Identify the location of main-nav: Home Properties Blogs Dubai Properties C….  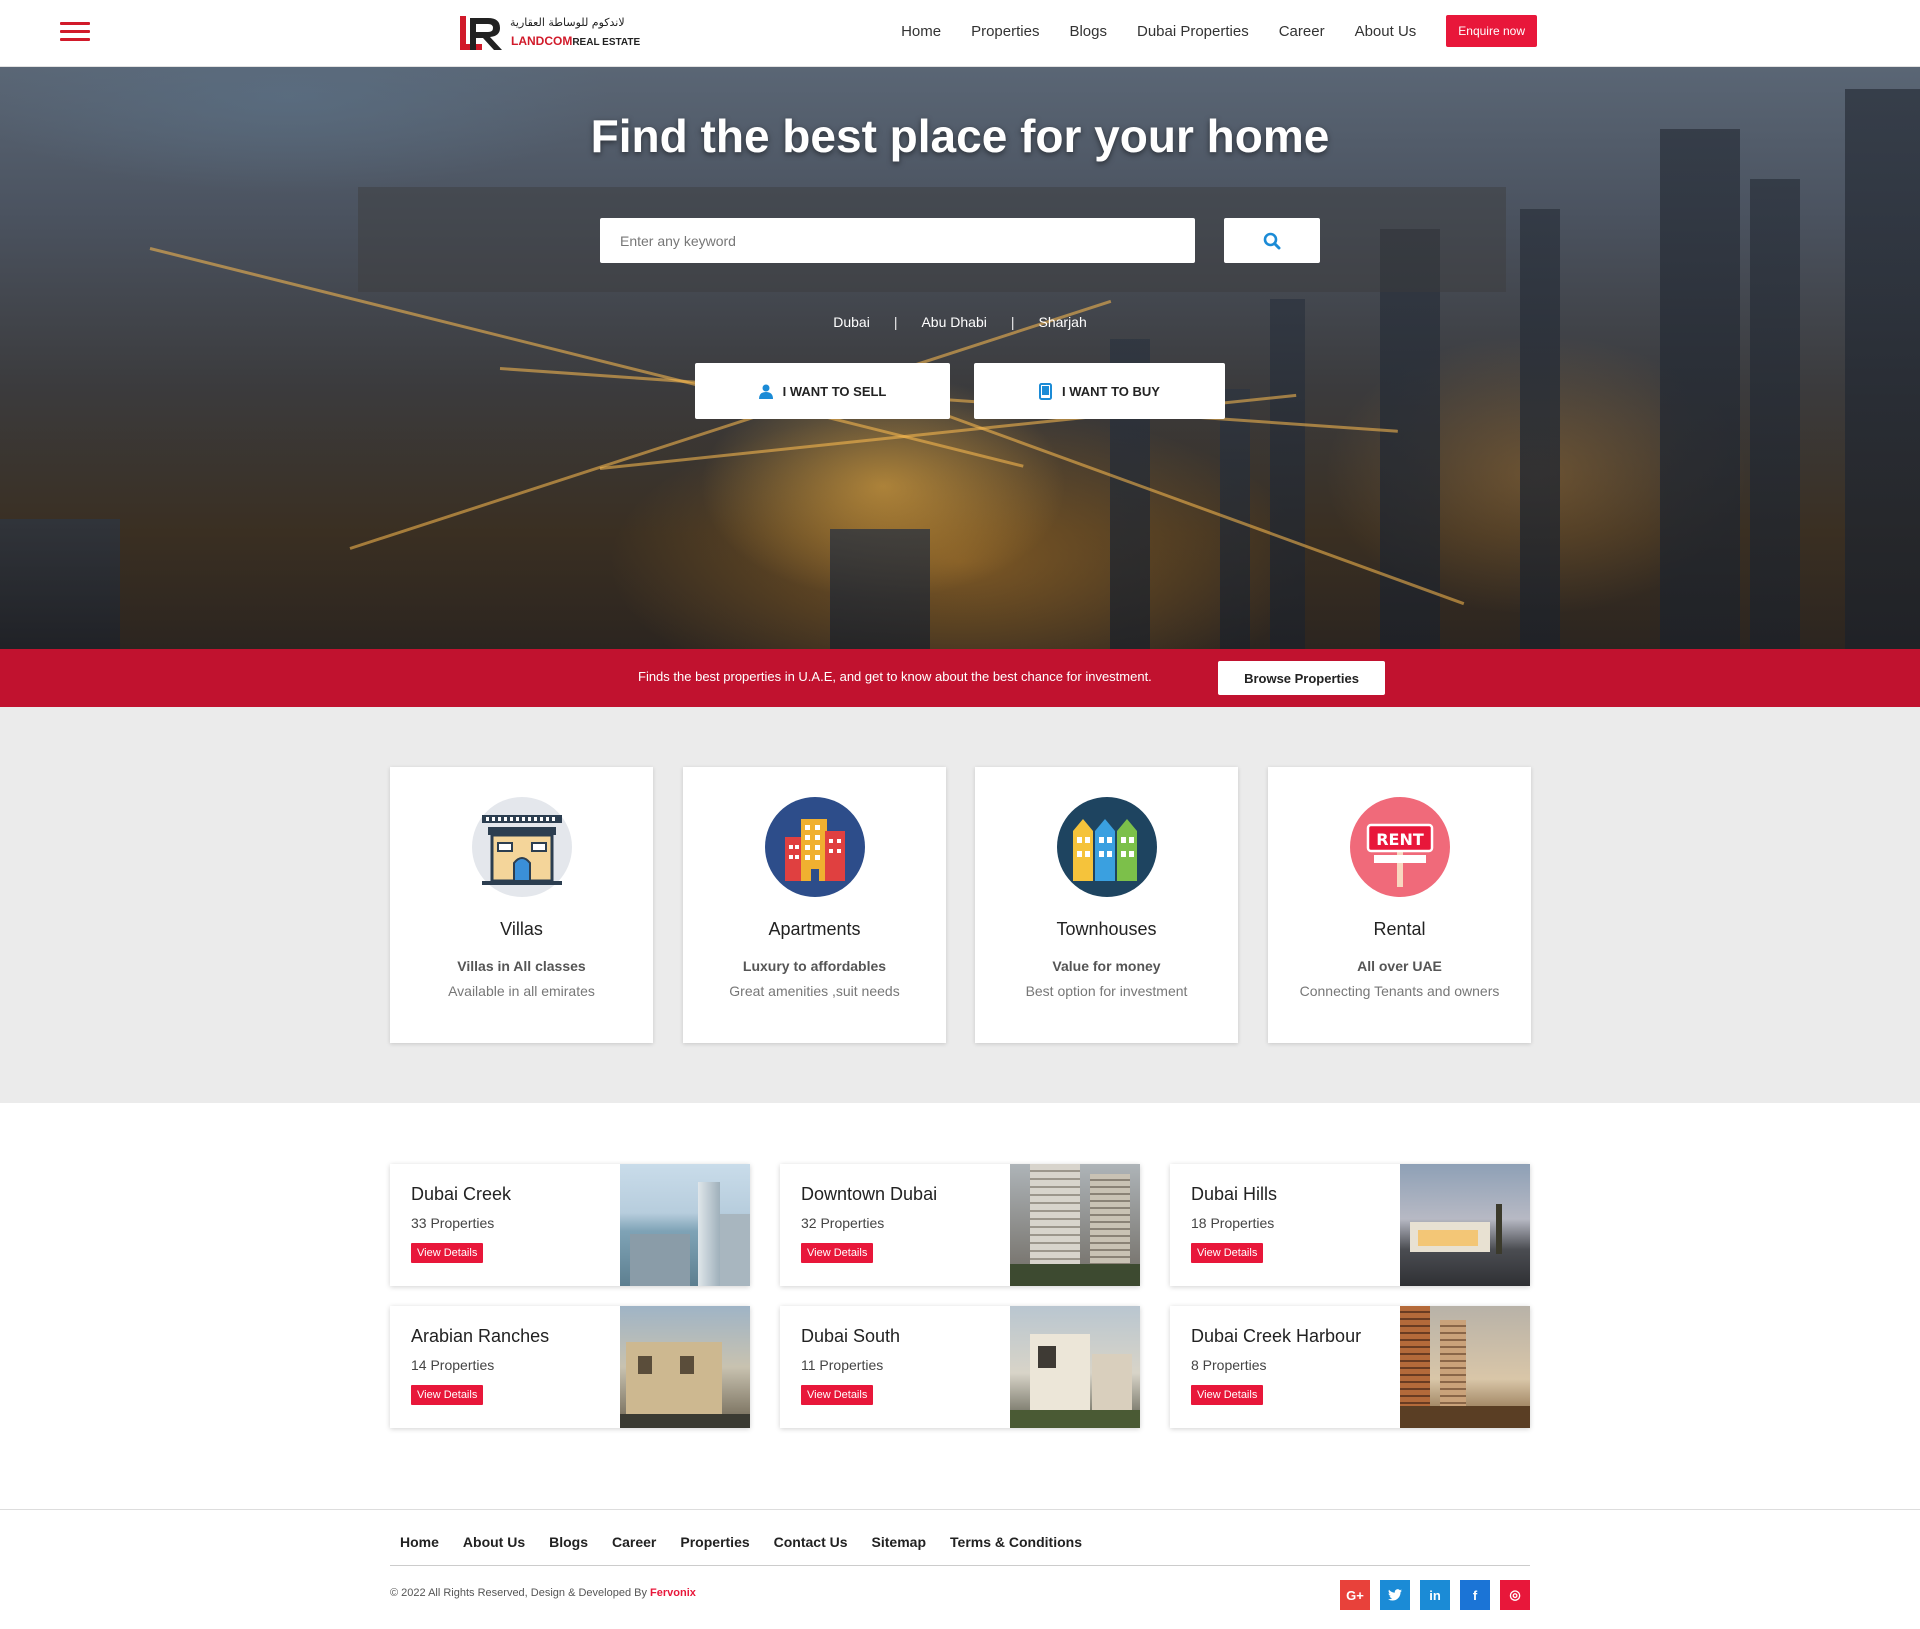
(1204, 31).